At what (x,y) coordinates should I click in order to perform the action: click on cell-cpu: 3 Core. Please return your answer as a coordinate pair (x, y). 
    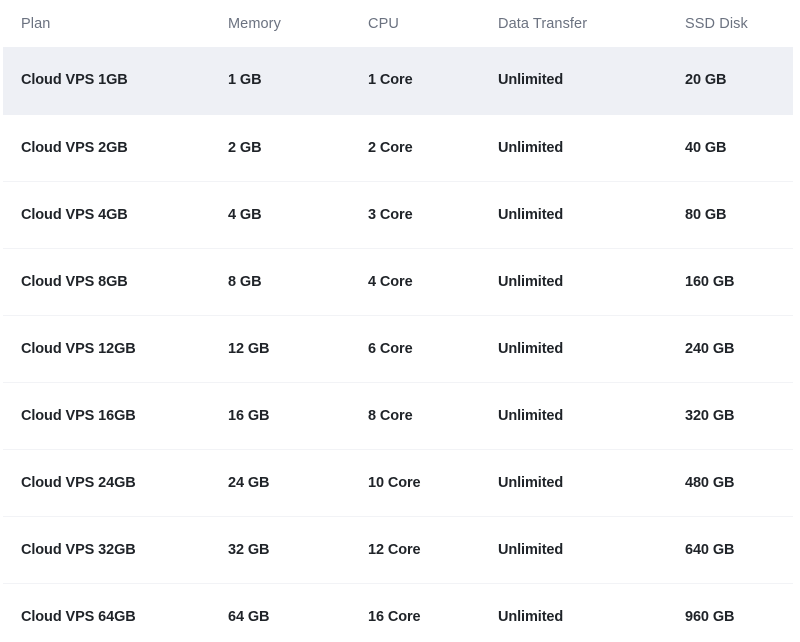
    Looking at the image, I should click on (433, 214).